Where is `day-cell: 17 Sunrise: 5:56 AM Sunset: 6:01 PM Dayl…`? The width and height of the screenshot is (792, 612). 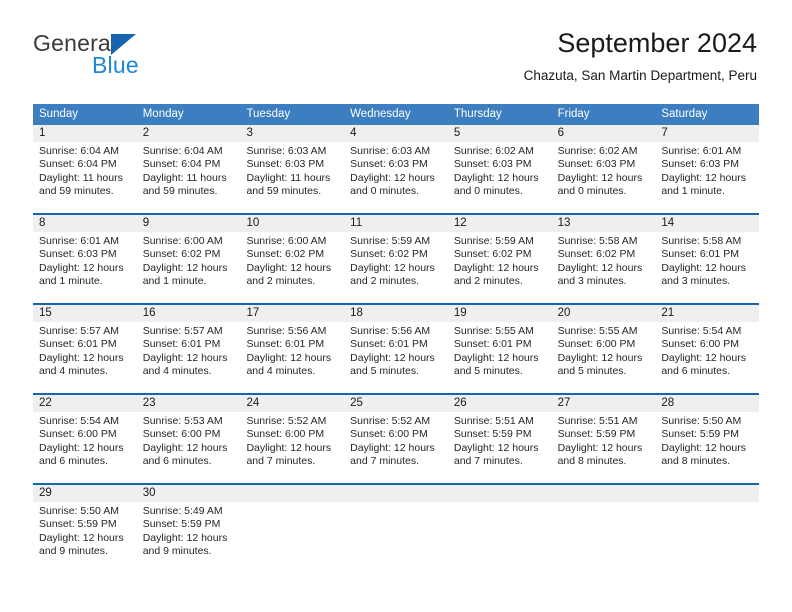
day-cell: 17 Sunrise: 5:56 AM Sunset: 6:01 PM Dayl… is located at coordinates (292, 349).